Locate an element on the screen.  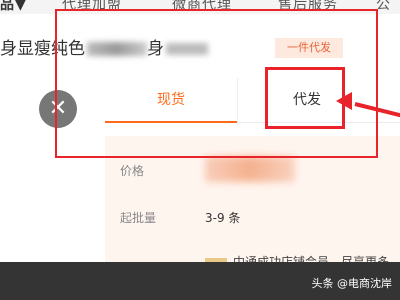
nav-item-category: 品▼ is located at coordinates (13, 7).